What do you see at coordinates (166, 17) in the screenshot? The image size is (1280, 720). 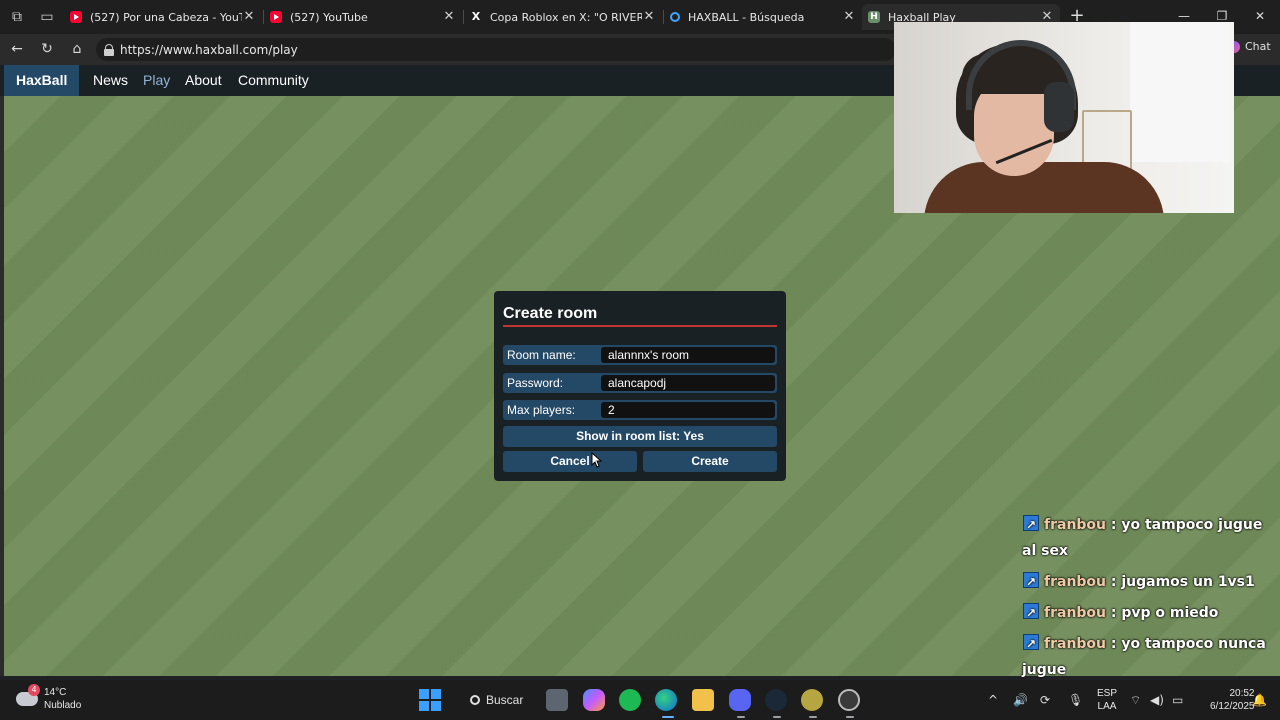 I see `tab-title: (527) Por una Cabeza - YouTube` at bounding box center [166, 17].